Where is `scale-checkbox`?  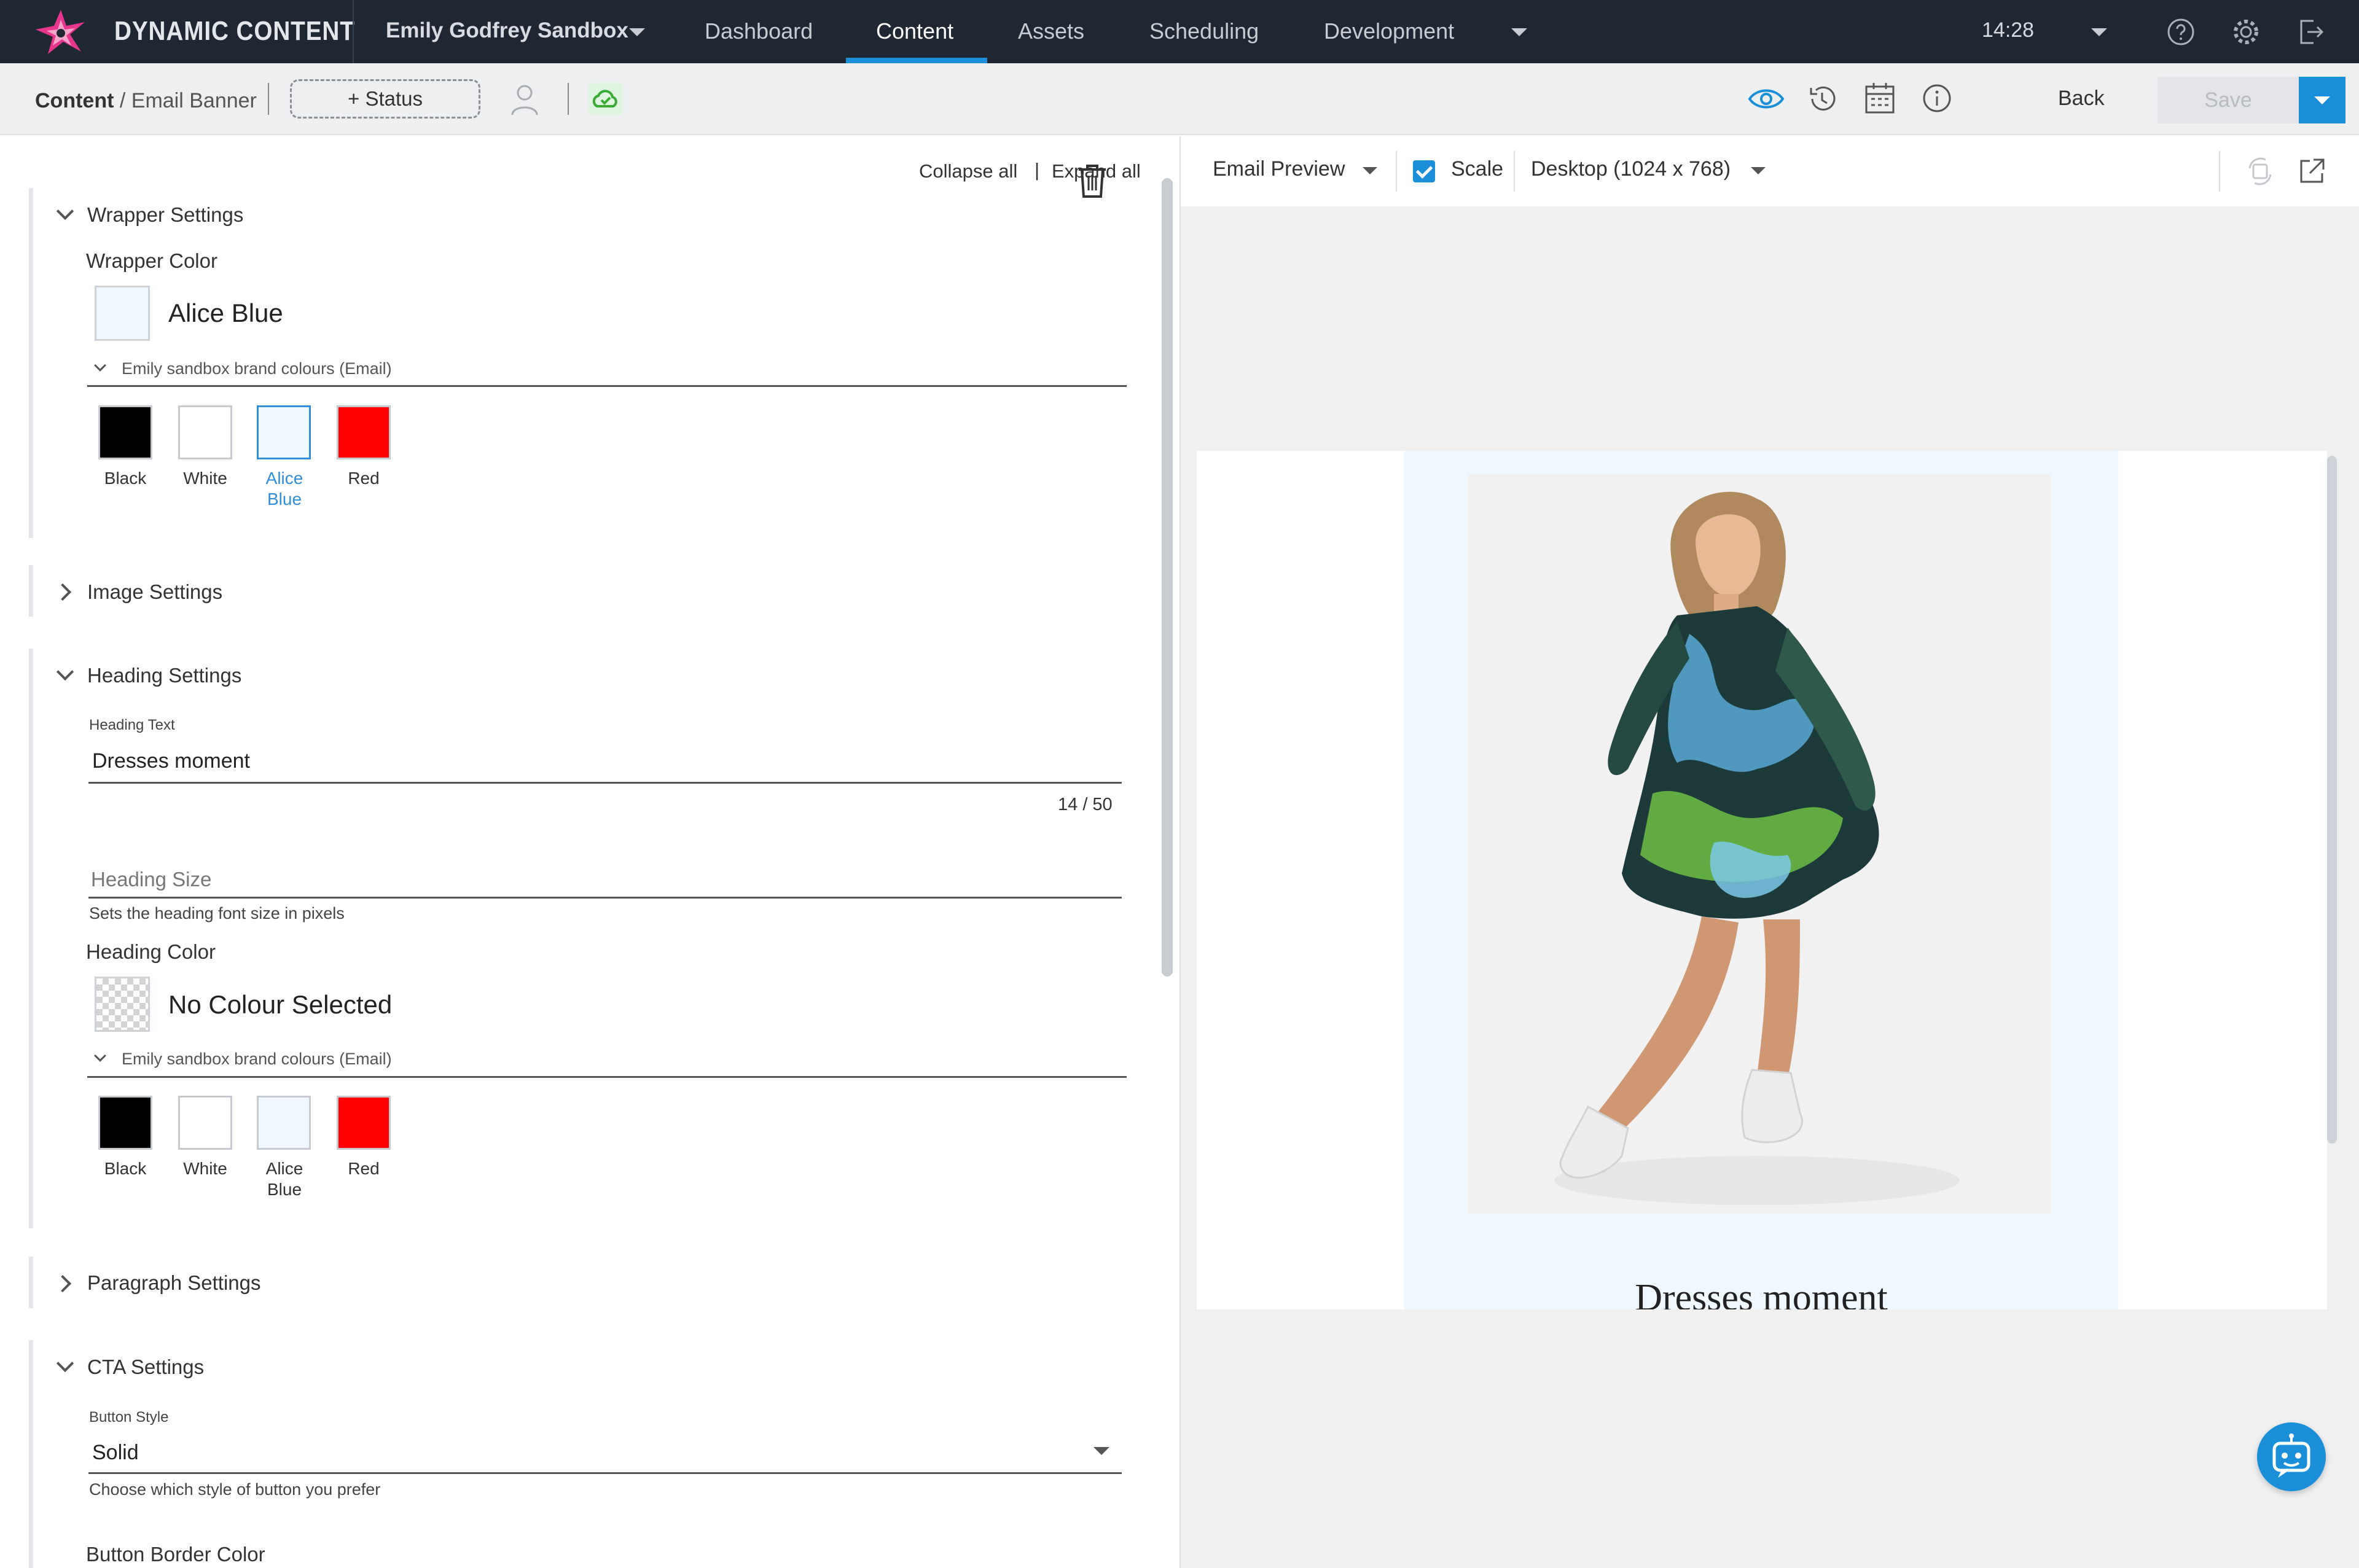 scale-checkbox is located at coordinates (1424, 171).